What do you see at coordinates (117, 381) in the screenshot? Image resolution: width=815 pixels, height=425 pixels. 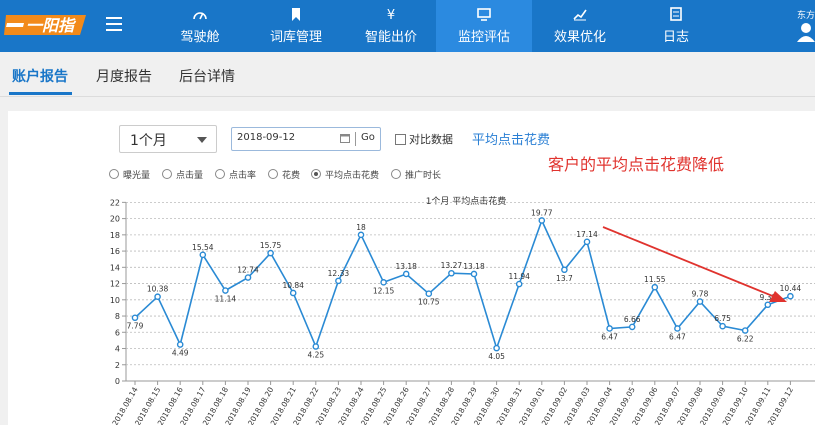 I see `y-tick-label: 0` at bounding box center [117, 381].